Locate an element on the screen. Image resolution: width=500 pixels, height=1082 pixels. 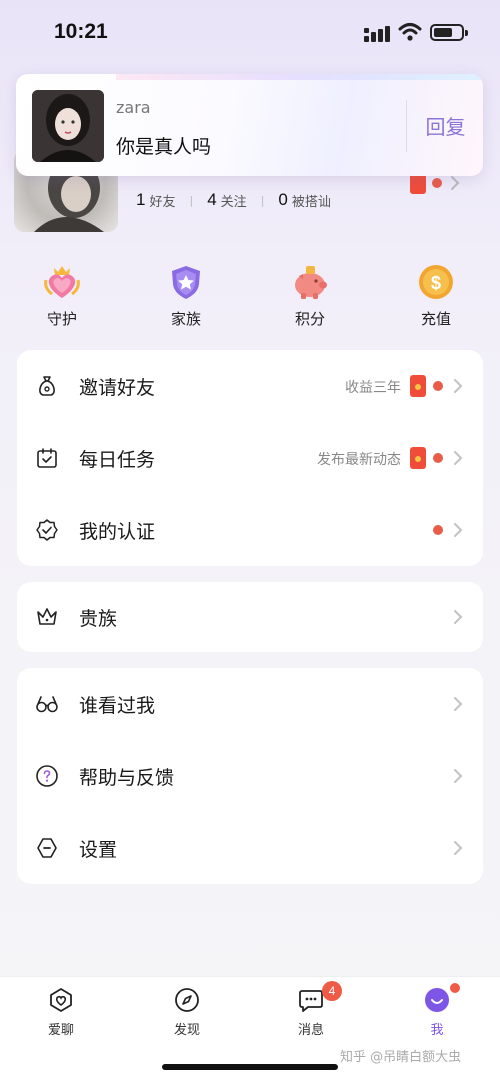
piggy-bank-icon is located at coordinates (311, 282).